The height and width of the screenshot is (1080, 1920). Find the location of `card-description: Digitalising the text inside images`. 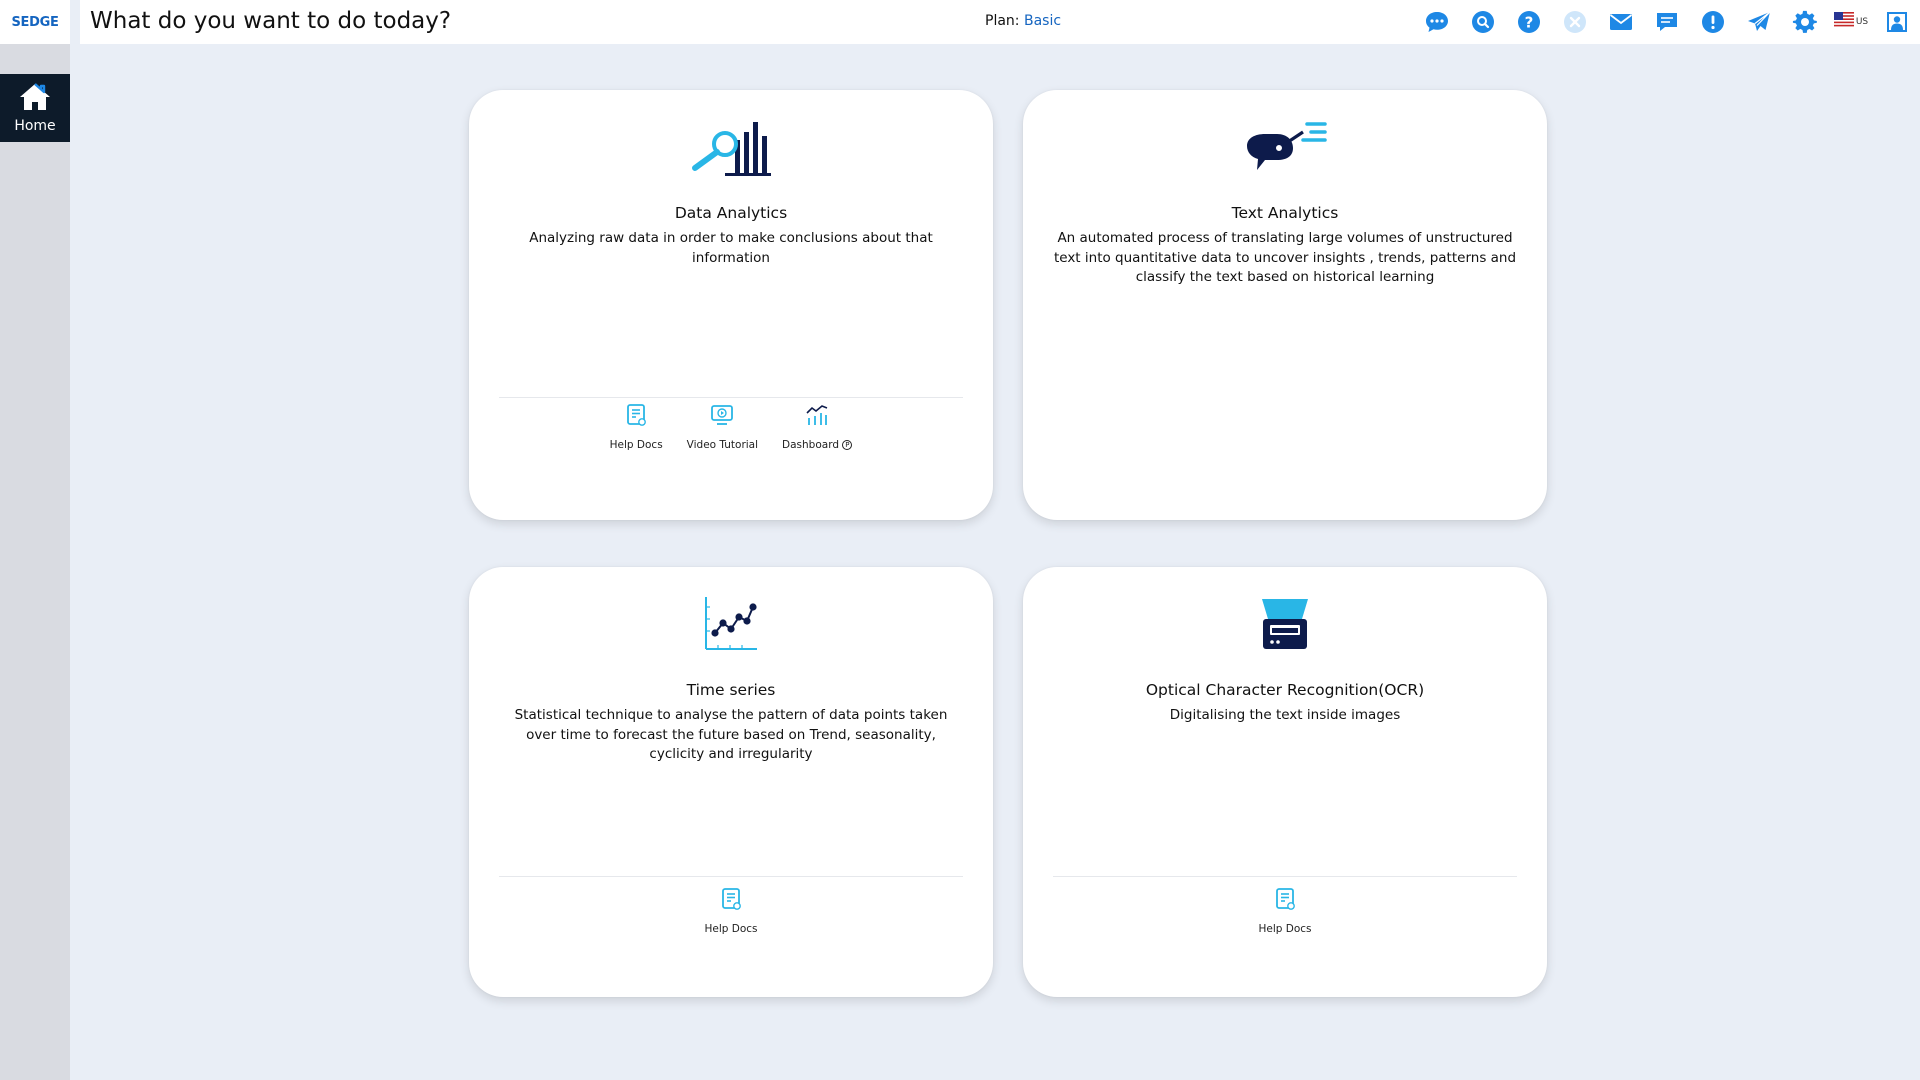

card-description: Digitalising the text inside images is located at coordinates (1285, 715).